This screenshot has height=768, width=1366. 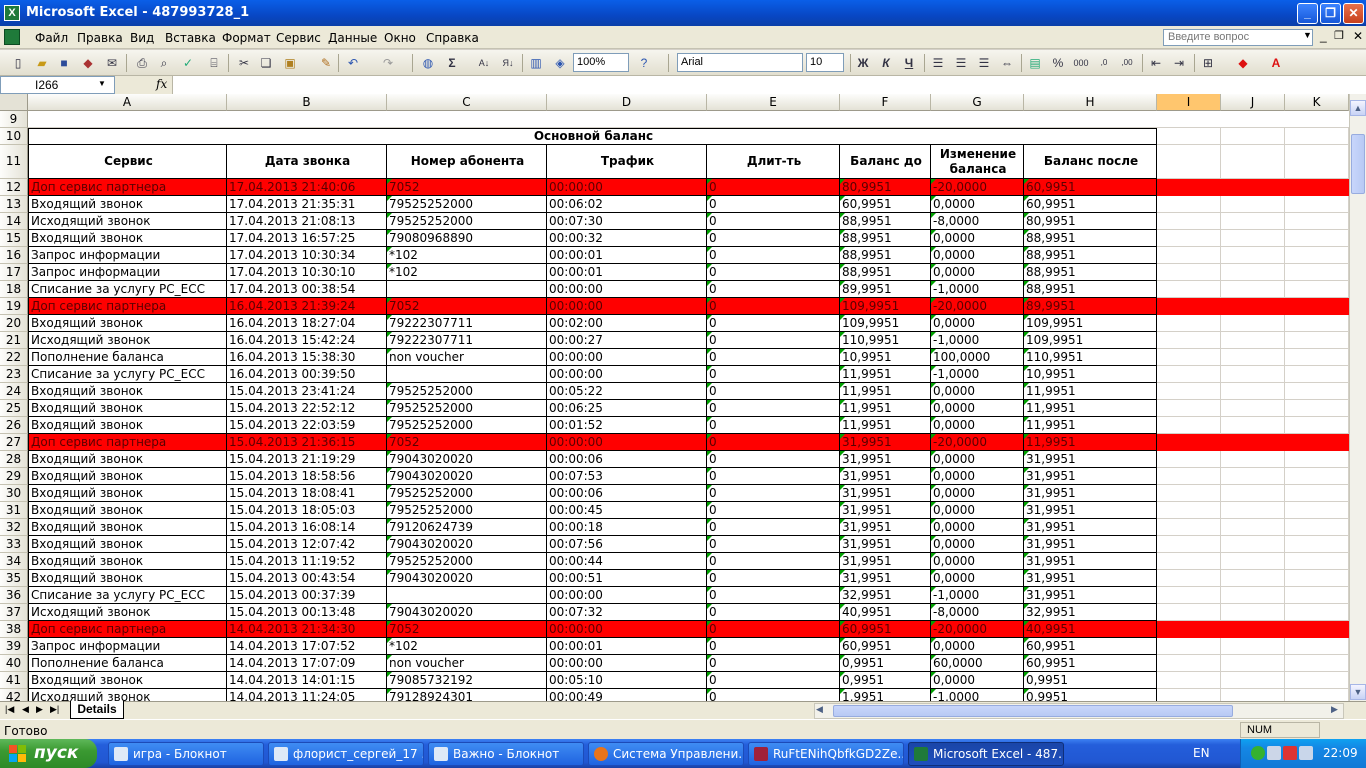 I want to click on table-cell: 00:00:01, so click(x=627, y=272).